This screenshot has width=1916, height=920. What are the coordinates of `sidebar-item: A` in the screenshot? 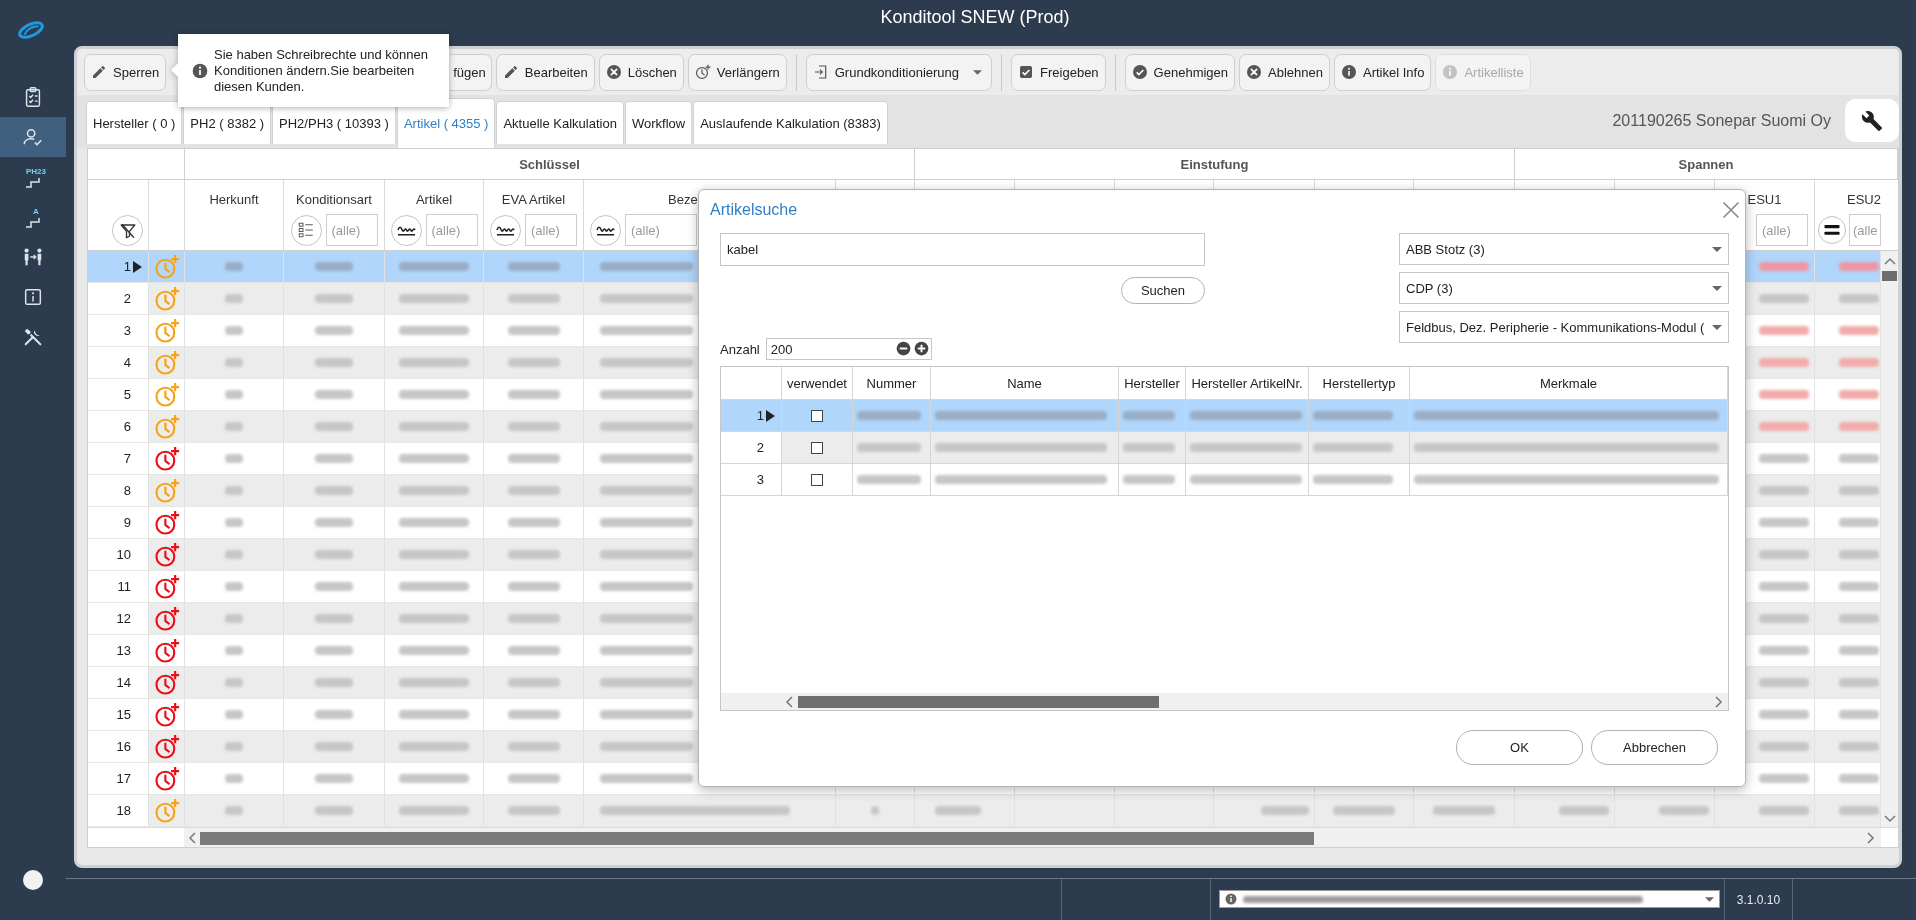 It's located at (33, 217).